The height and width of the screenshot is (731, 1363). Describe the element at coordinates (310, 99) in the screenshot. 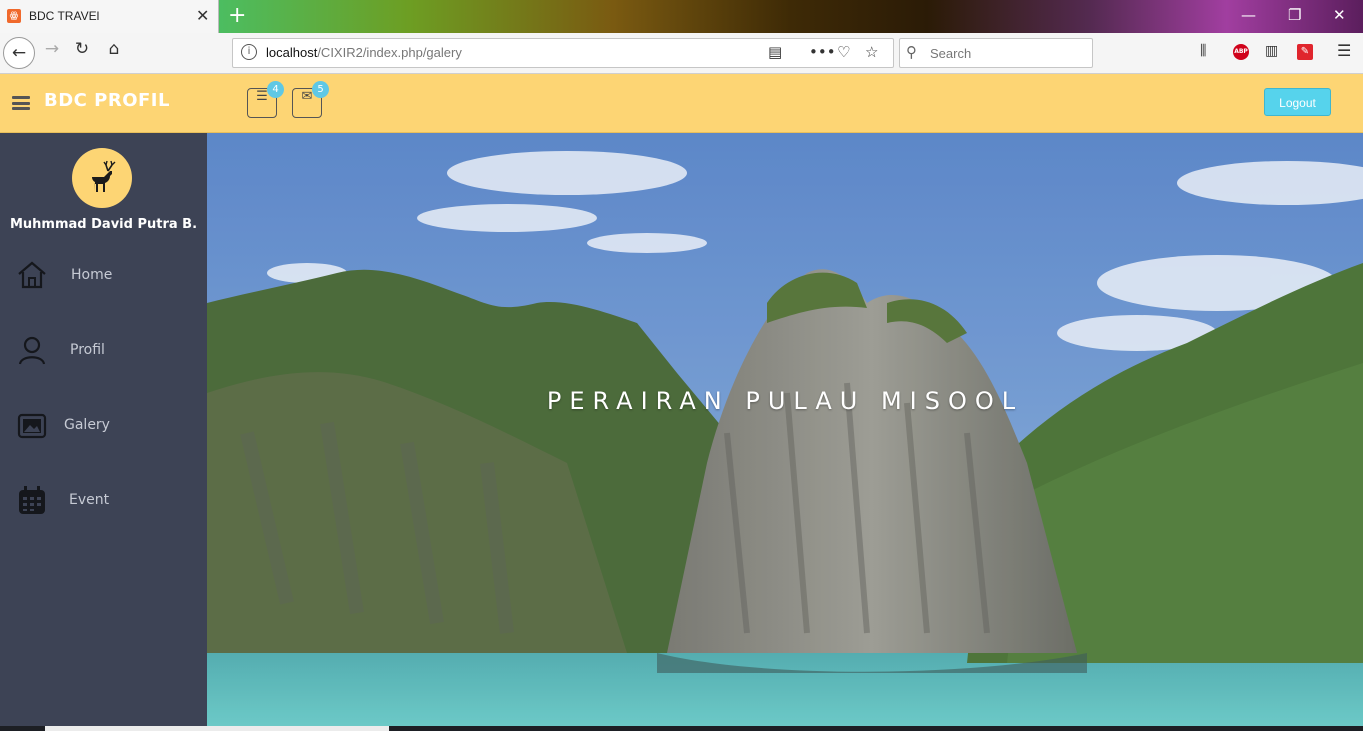

I see `messages-button: ✉ 5` at that location.